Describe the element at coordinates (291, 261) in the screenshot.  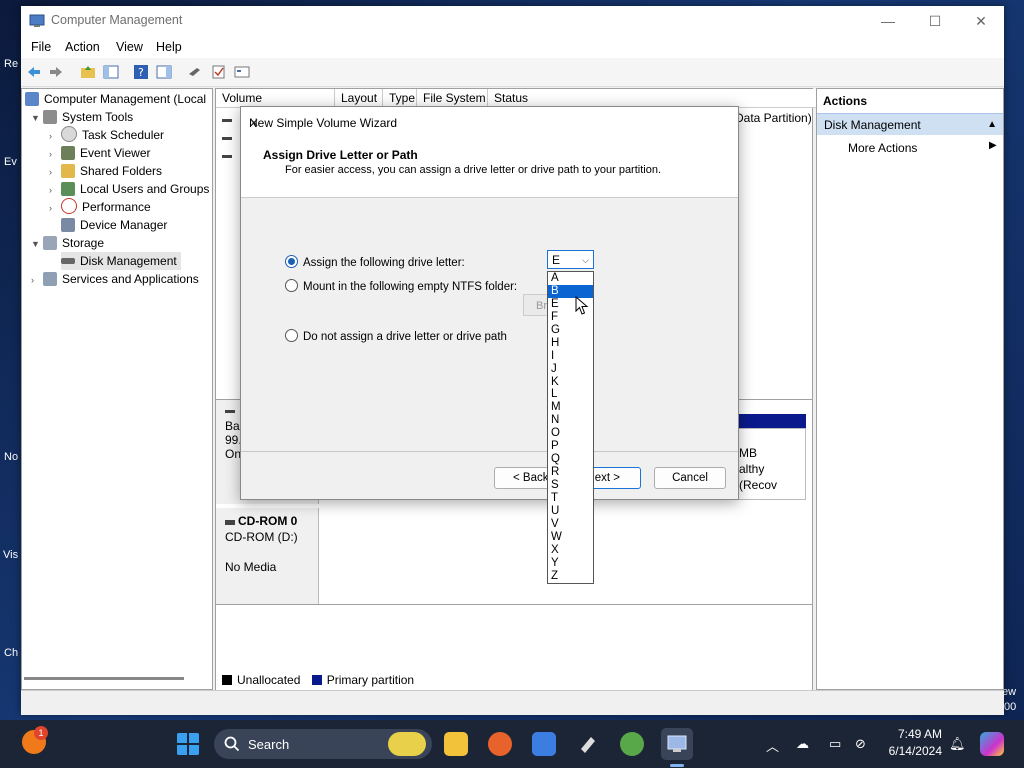
I see `radio-selected-icon` at that location.